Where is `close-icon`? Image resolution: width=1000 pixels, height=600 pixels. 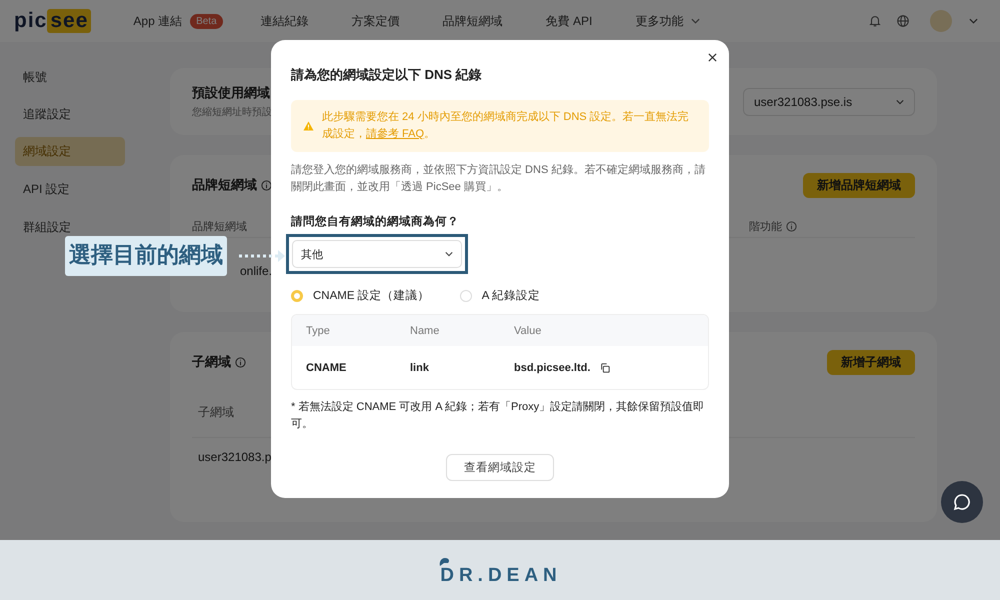 close-icon is located at coordinates (712, 57).